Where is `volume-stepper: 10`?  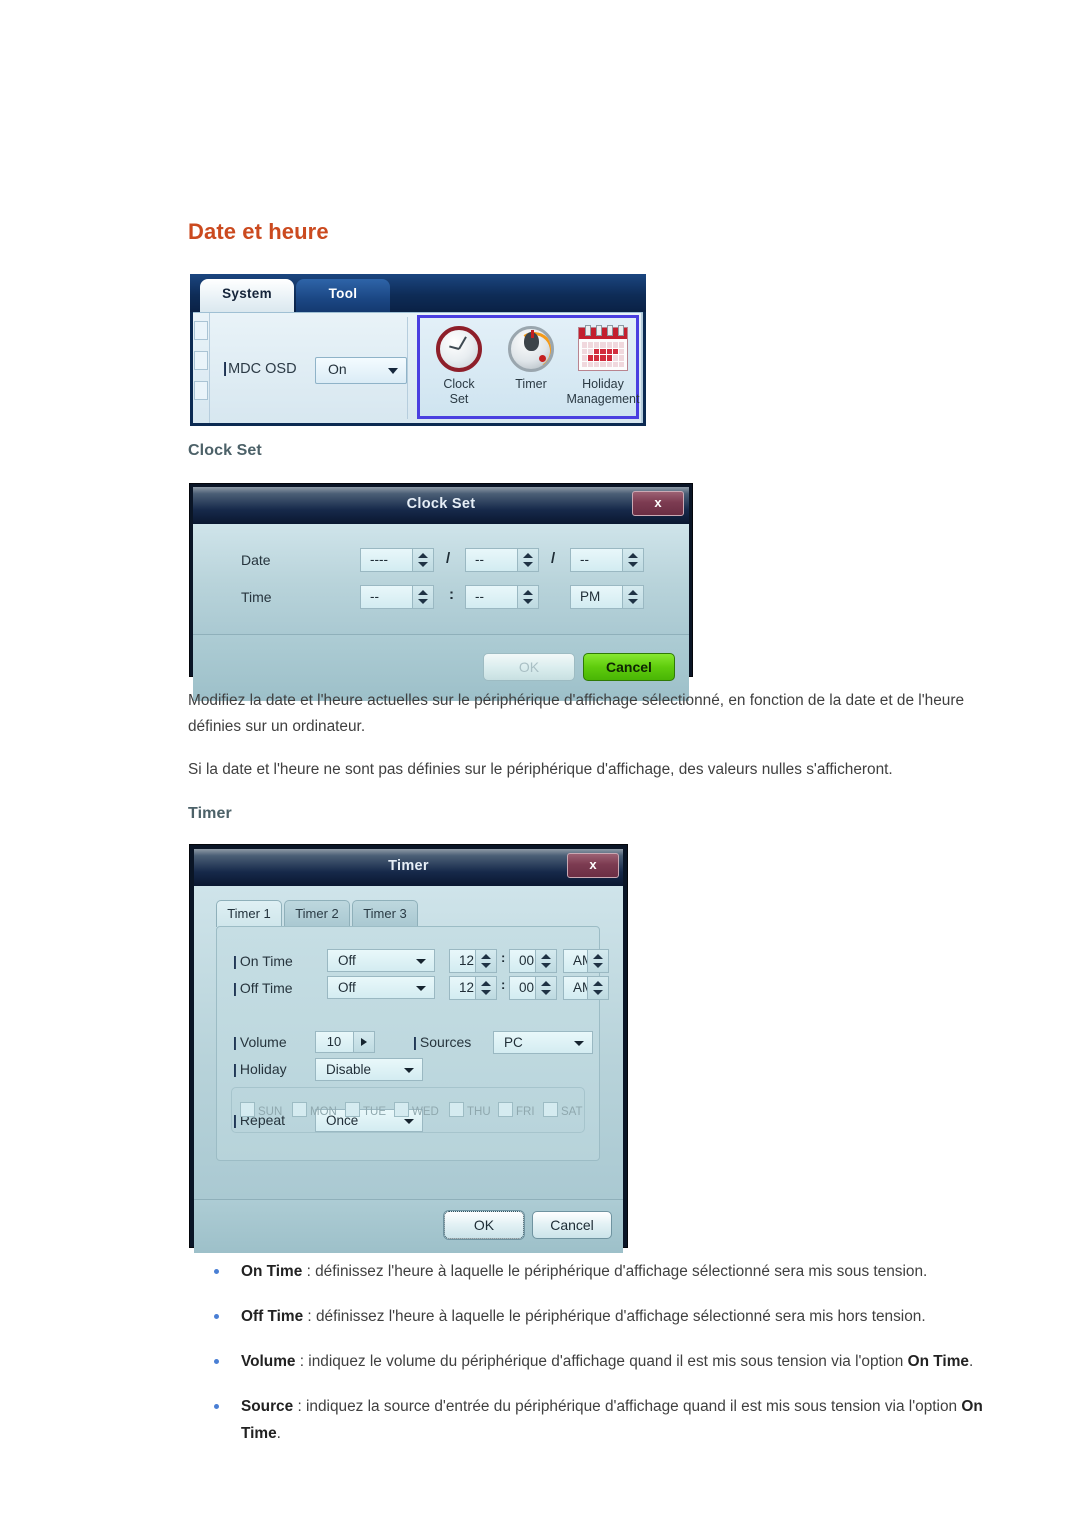 volume-stepper: 10 is located at coordinates (345, 1042).